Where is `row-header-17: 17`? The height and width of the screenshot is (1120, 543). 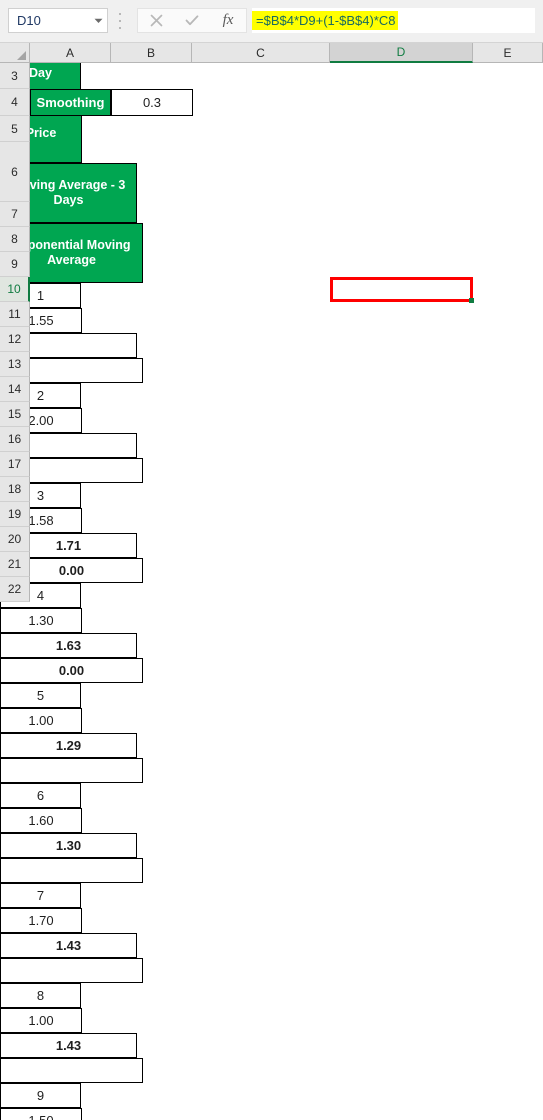
row-header-17: 17 is located at coordinates (15, 464).